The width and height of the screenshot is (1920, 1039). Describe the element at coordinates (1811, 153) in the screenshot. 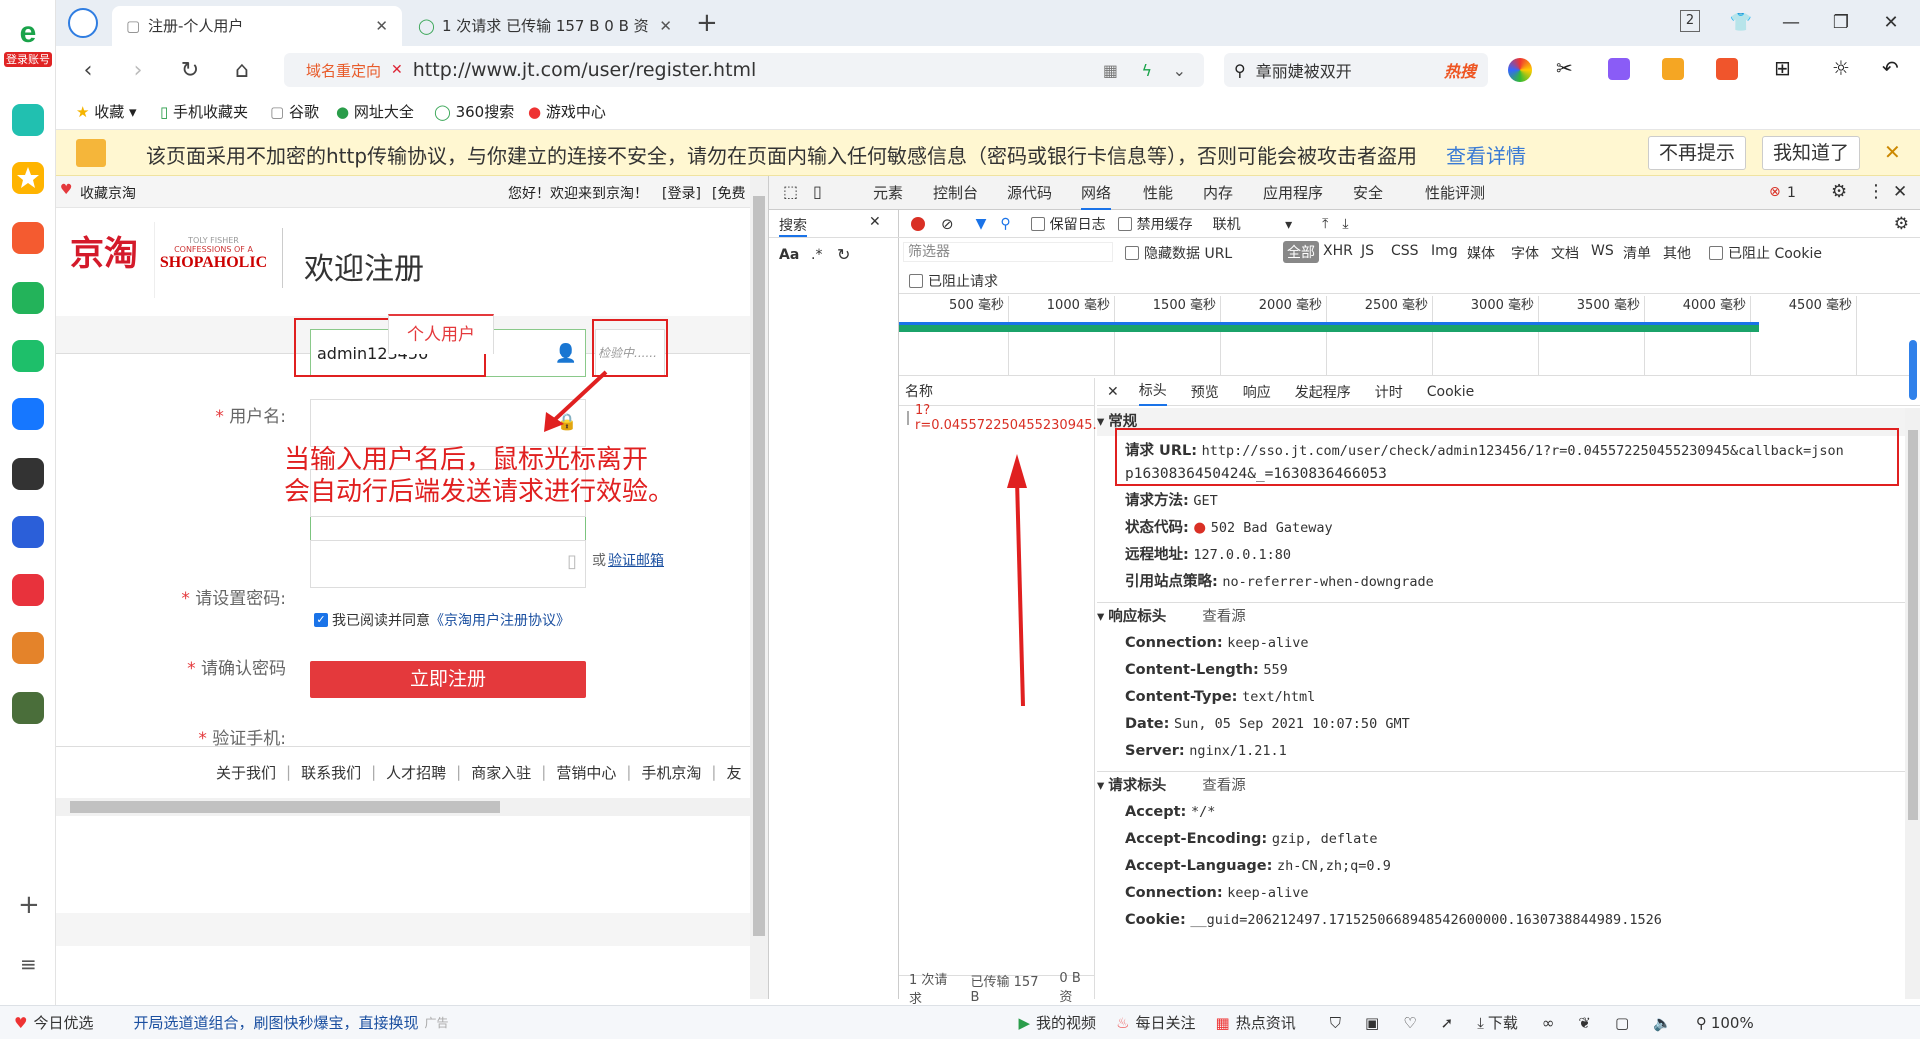

I see `got-it-button: 我知道了` at that location.